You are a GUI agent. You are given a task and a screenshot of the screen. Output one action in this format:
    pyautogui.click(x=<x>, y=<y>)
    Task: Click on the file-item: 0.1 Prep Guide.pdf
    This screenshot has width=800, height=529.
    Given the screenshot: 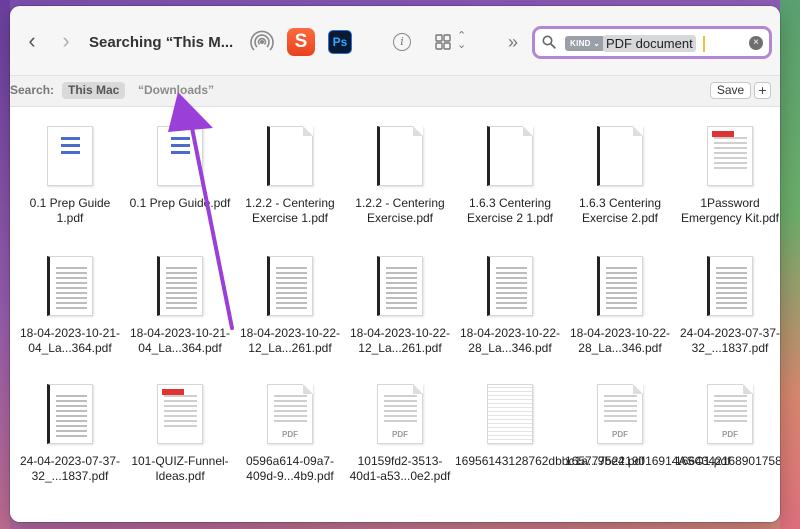 What is the action you would take?
    pyautogui.click(x=180, y=168)
    